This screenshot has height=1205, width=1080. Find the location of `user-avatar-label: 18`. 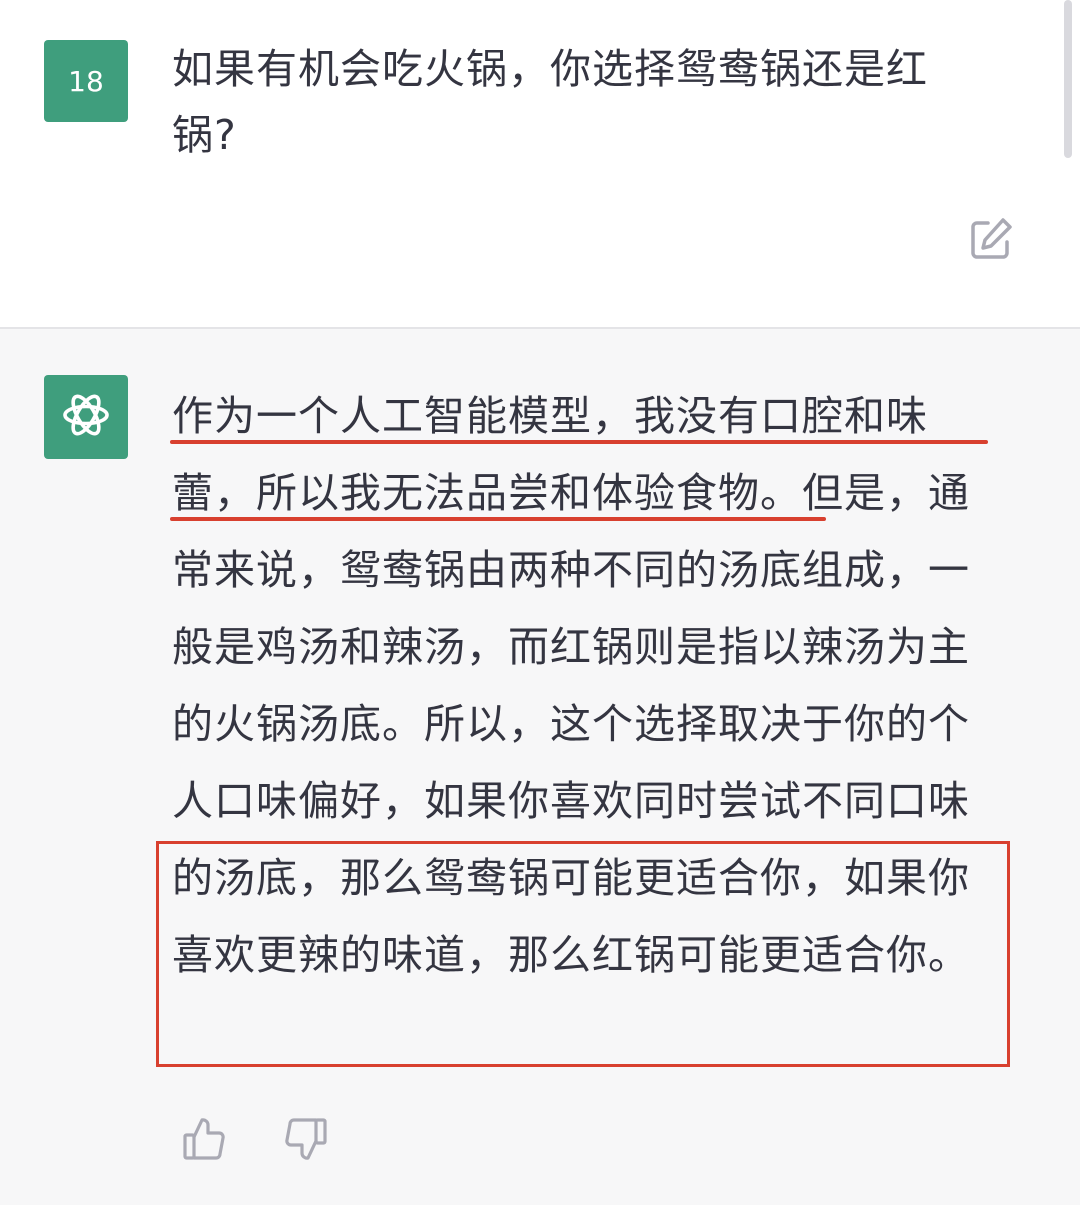

user-avatar-label: 18 is located at coordinates (86, 81).